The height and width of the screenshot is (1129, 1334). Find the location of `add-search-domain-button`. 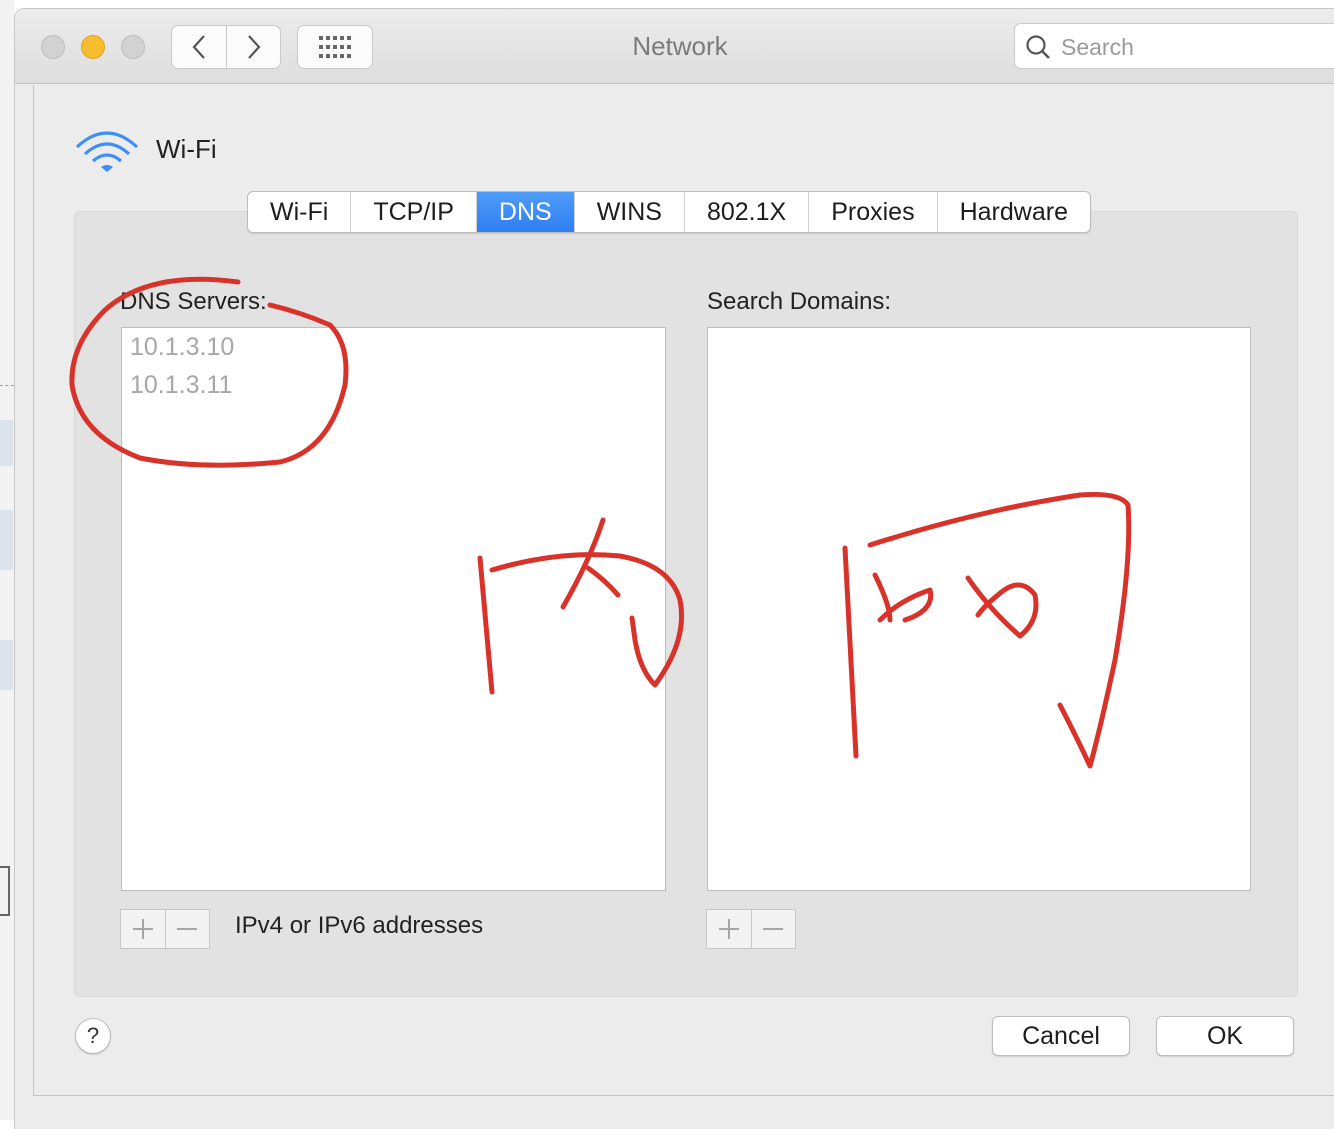

add-search-domain-button is located at coordinates (729, 929).